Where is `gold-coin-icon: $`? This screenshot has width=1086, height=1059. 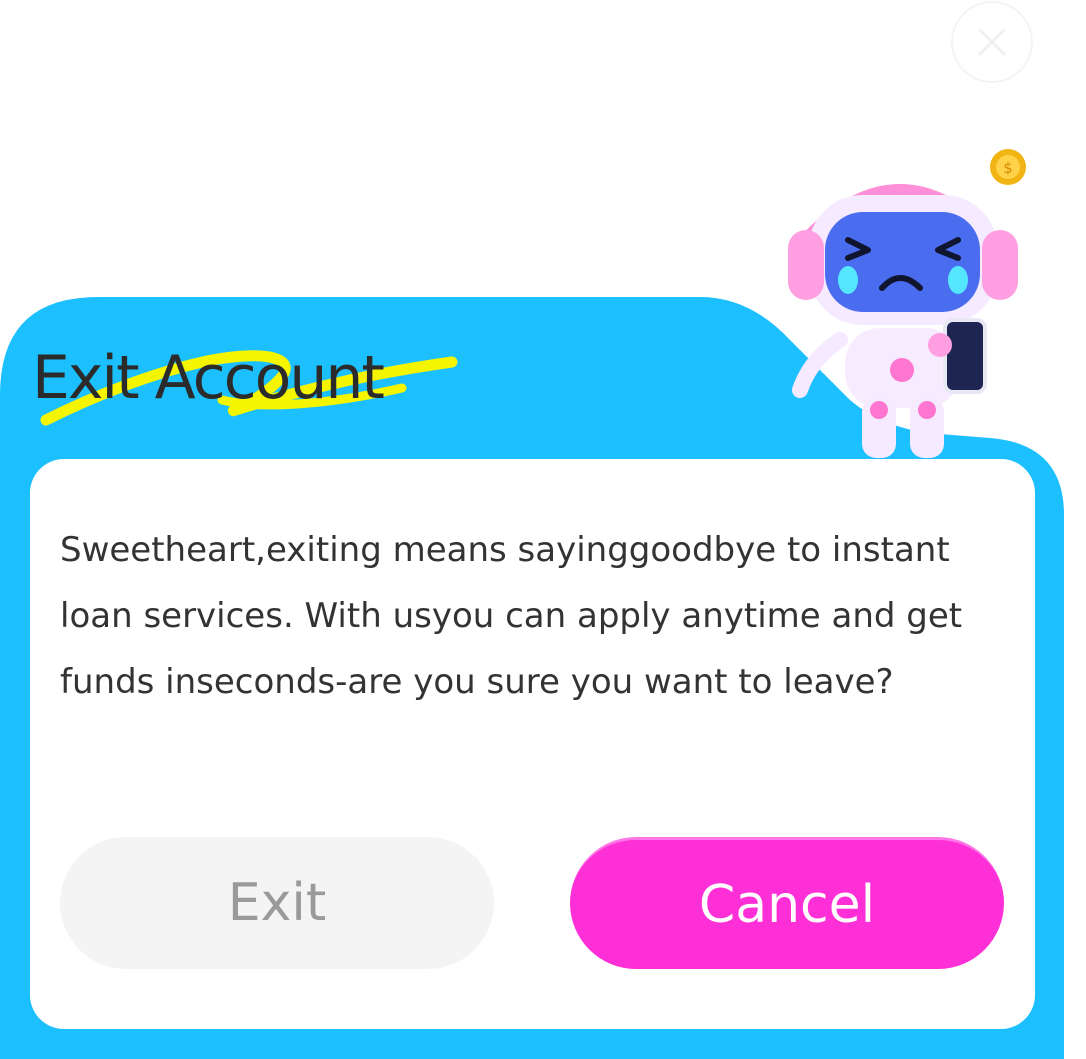
gold-coin-icon: $ is located at coordinates (1008, 167).